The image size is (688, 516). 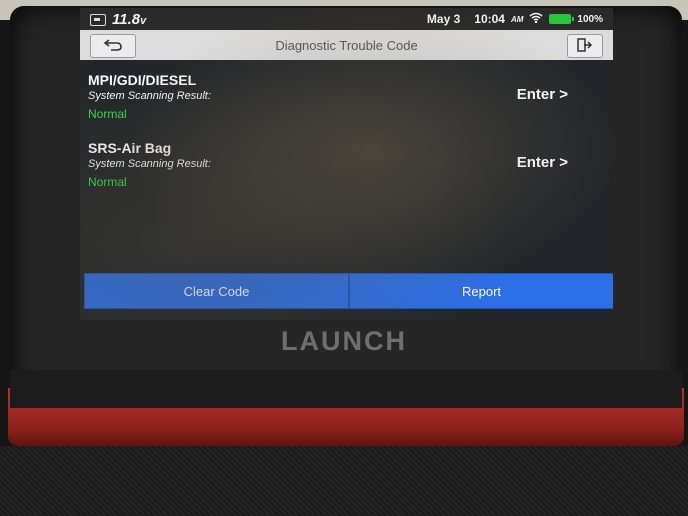 What do you see at coordinates (344, 481) in the screenshot?
I see `background-floor` at bounding box center [344, 481].